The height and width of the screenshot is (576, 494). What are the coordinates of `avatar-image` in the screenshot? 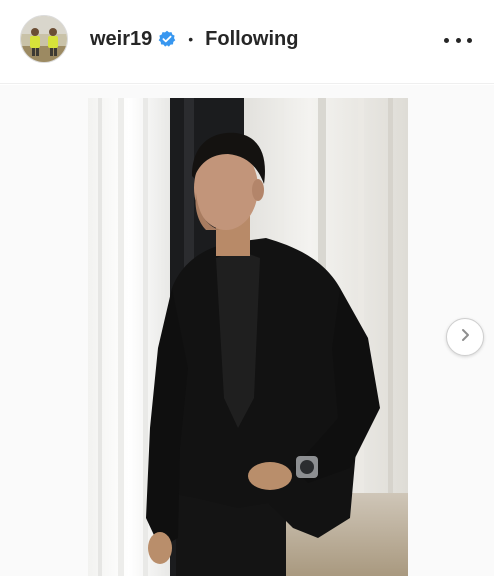 It's located at (44, 39).